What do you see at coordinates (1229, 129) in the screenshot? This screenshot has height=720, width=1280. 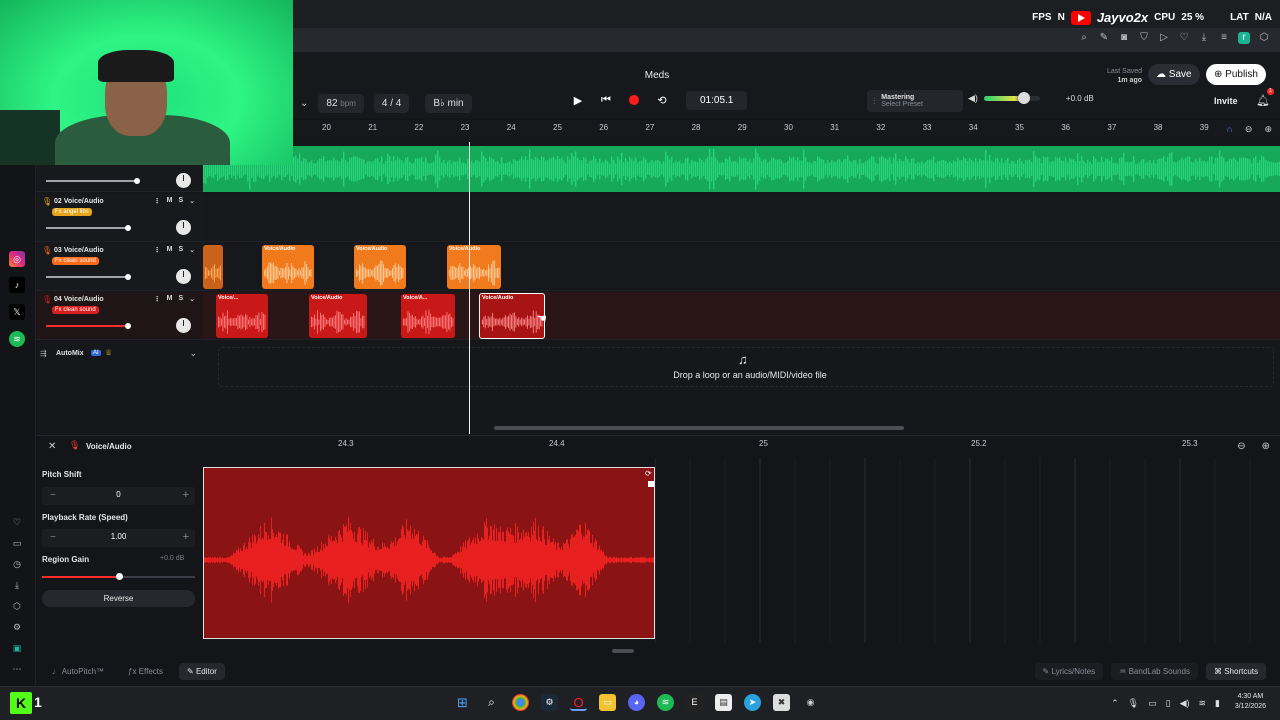 I see `magnet-icon: ∩` at bounding box center [1229, 129].